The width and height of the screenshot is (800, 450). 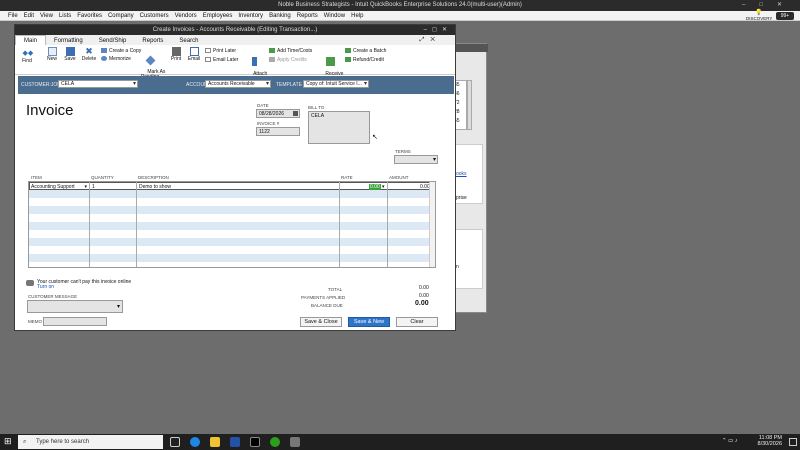 What do you see at coordinates (272, 51) in the screenshot?
I see `add-time-icon` at bounding box center [272, 51].